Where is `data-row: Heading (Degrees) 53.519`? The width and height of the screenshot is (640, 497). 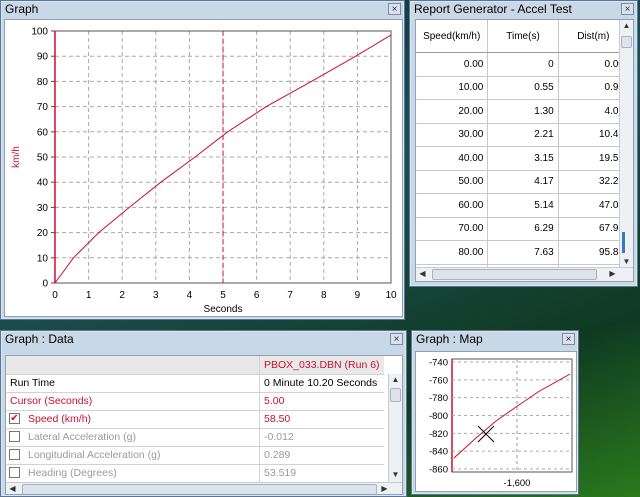 data-row: Heading (Degrees) 53.519 is located at coordinates (195, 473).